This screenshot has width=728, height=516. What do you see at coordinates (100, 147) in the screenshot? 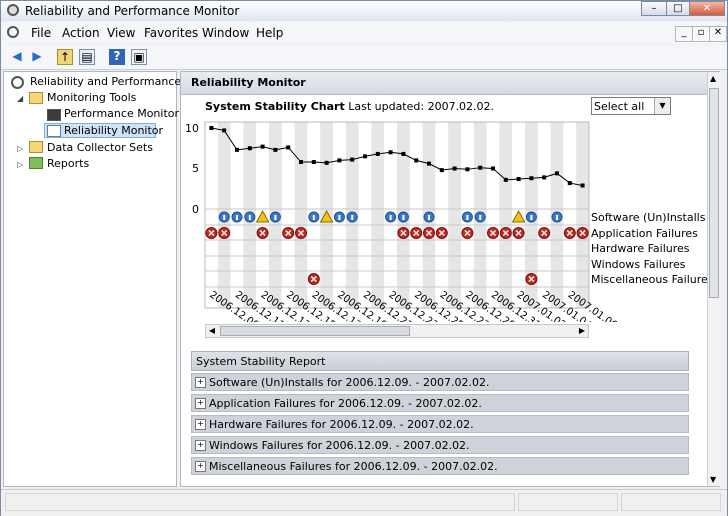
I see `tree-item-data-collector-sets: Data Collector Sets` at bounding box center [100, 147].